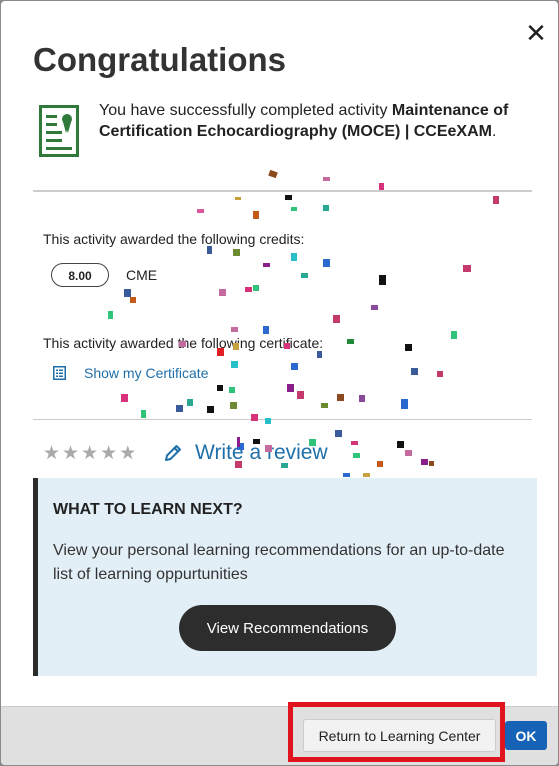 The width and height of the screenshot is (559, 766). Describe the element at coordinates (35, 577) in the screenshot. I see `panel-accent-bar` at that location.